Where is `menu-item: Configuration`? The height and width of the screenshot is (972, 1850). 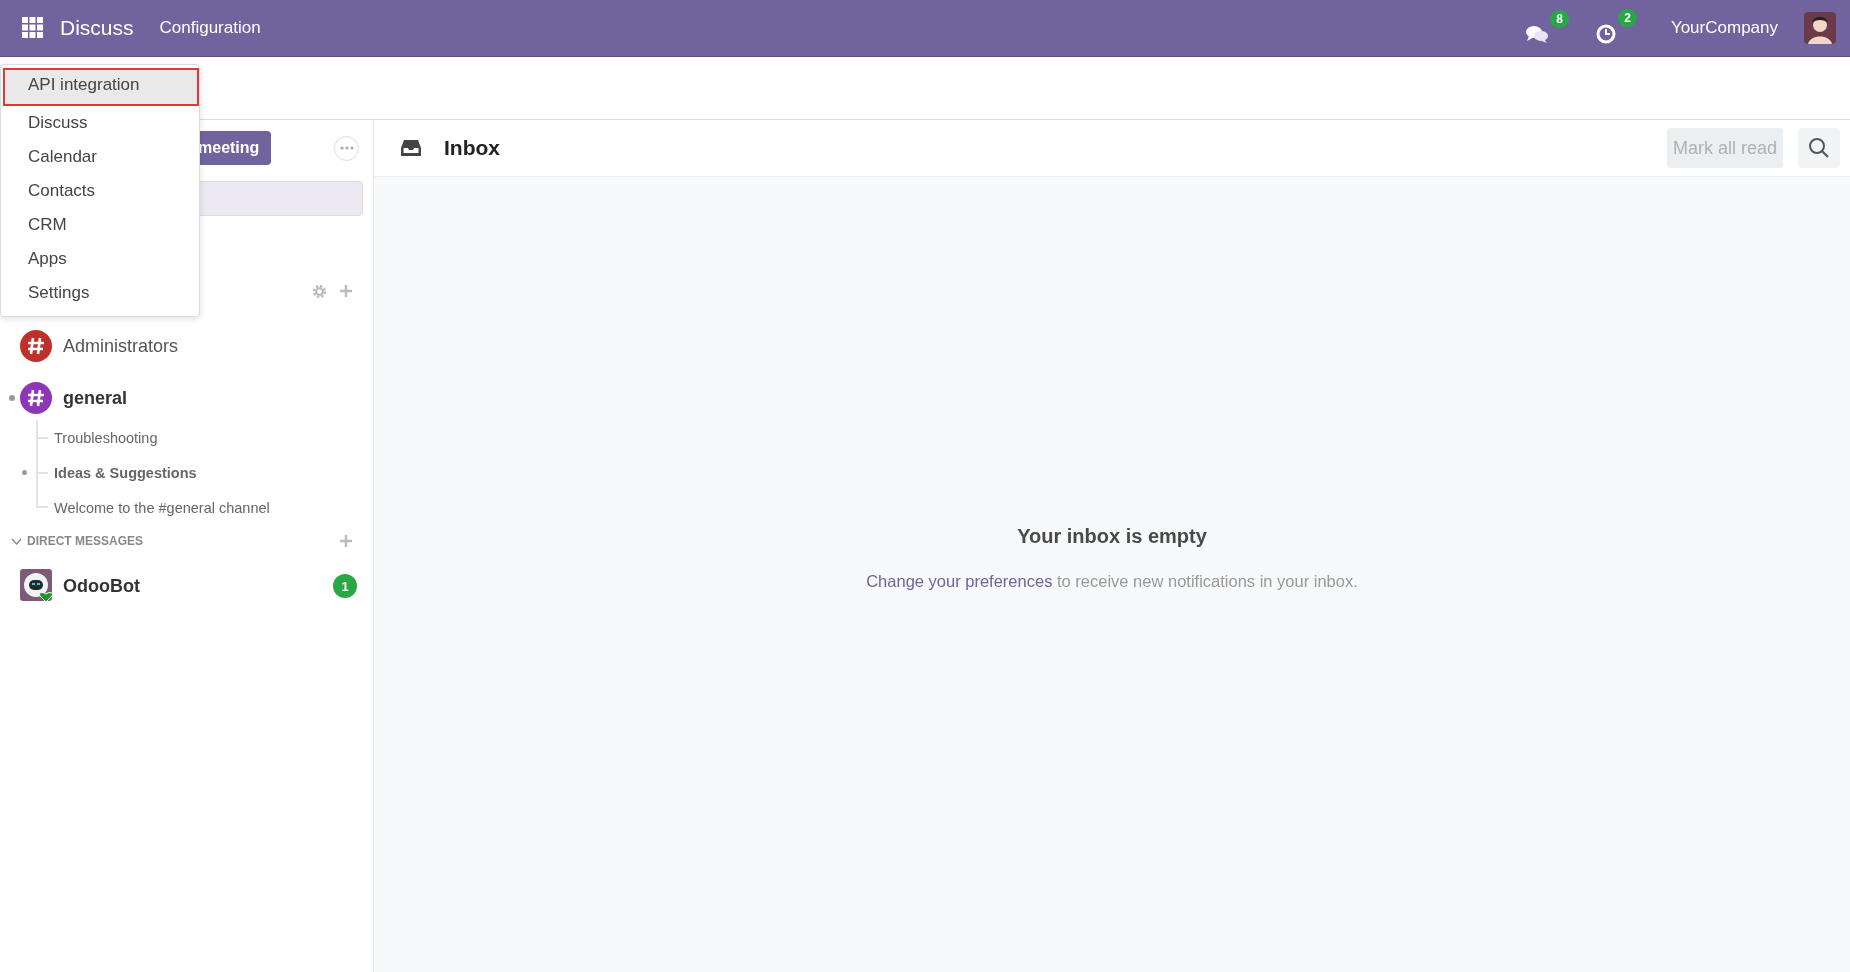 menu-item: Configuration is located at coordinates (210, 28).